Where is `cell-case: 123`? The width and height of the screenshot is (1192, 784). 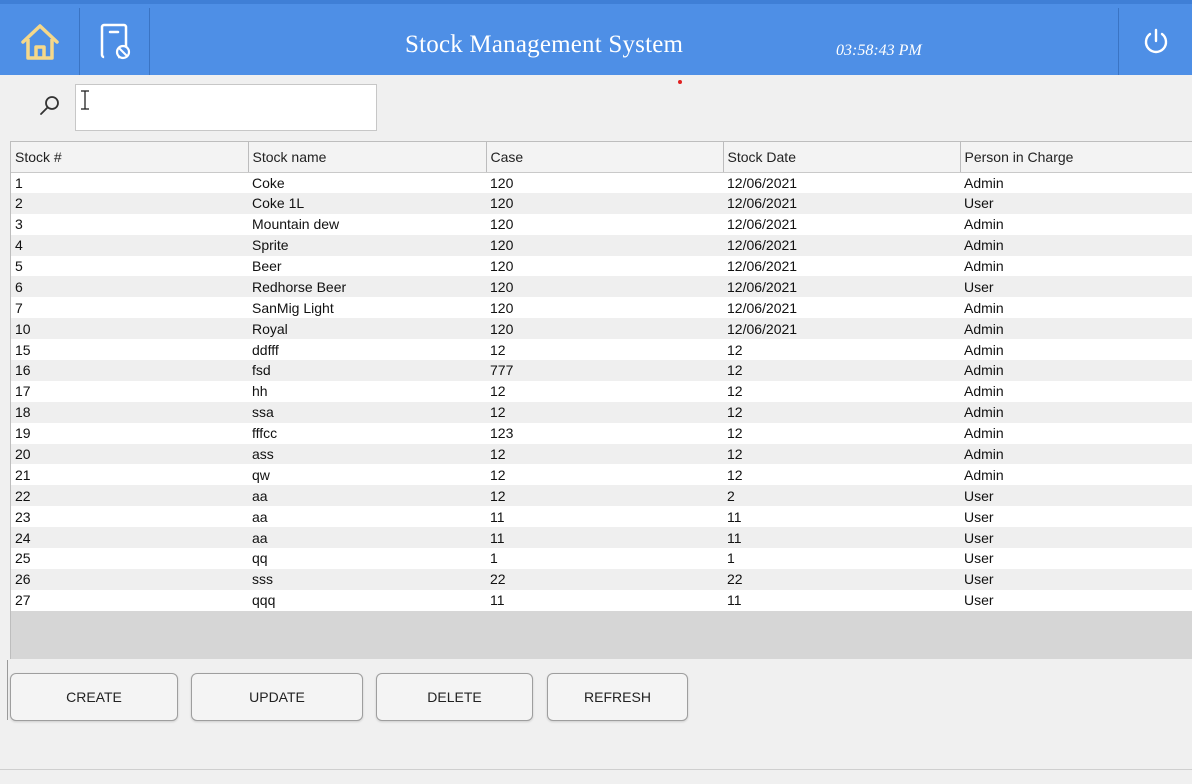
cell-case: 123 is located at coordinates (604, 433).